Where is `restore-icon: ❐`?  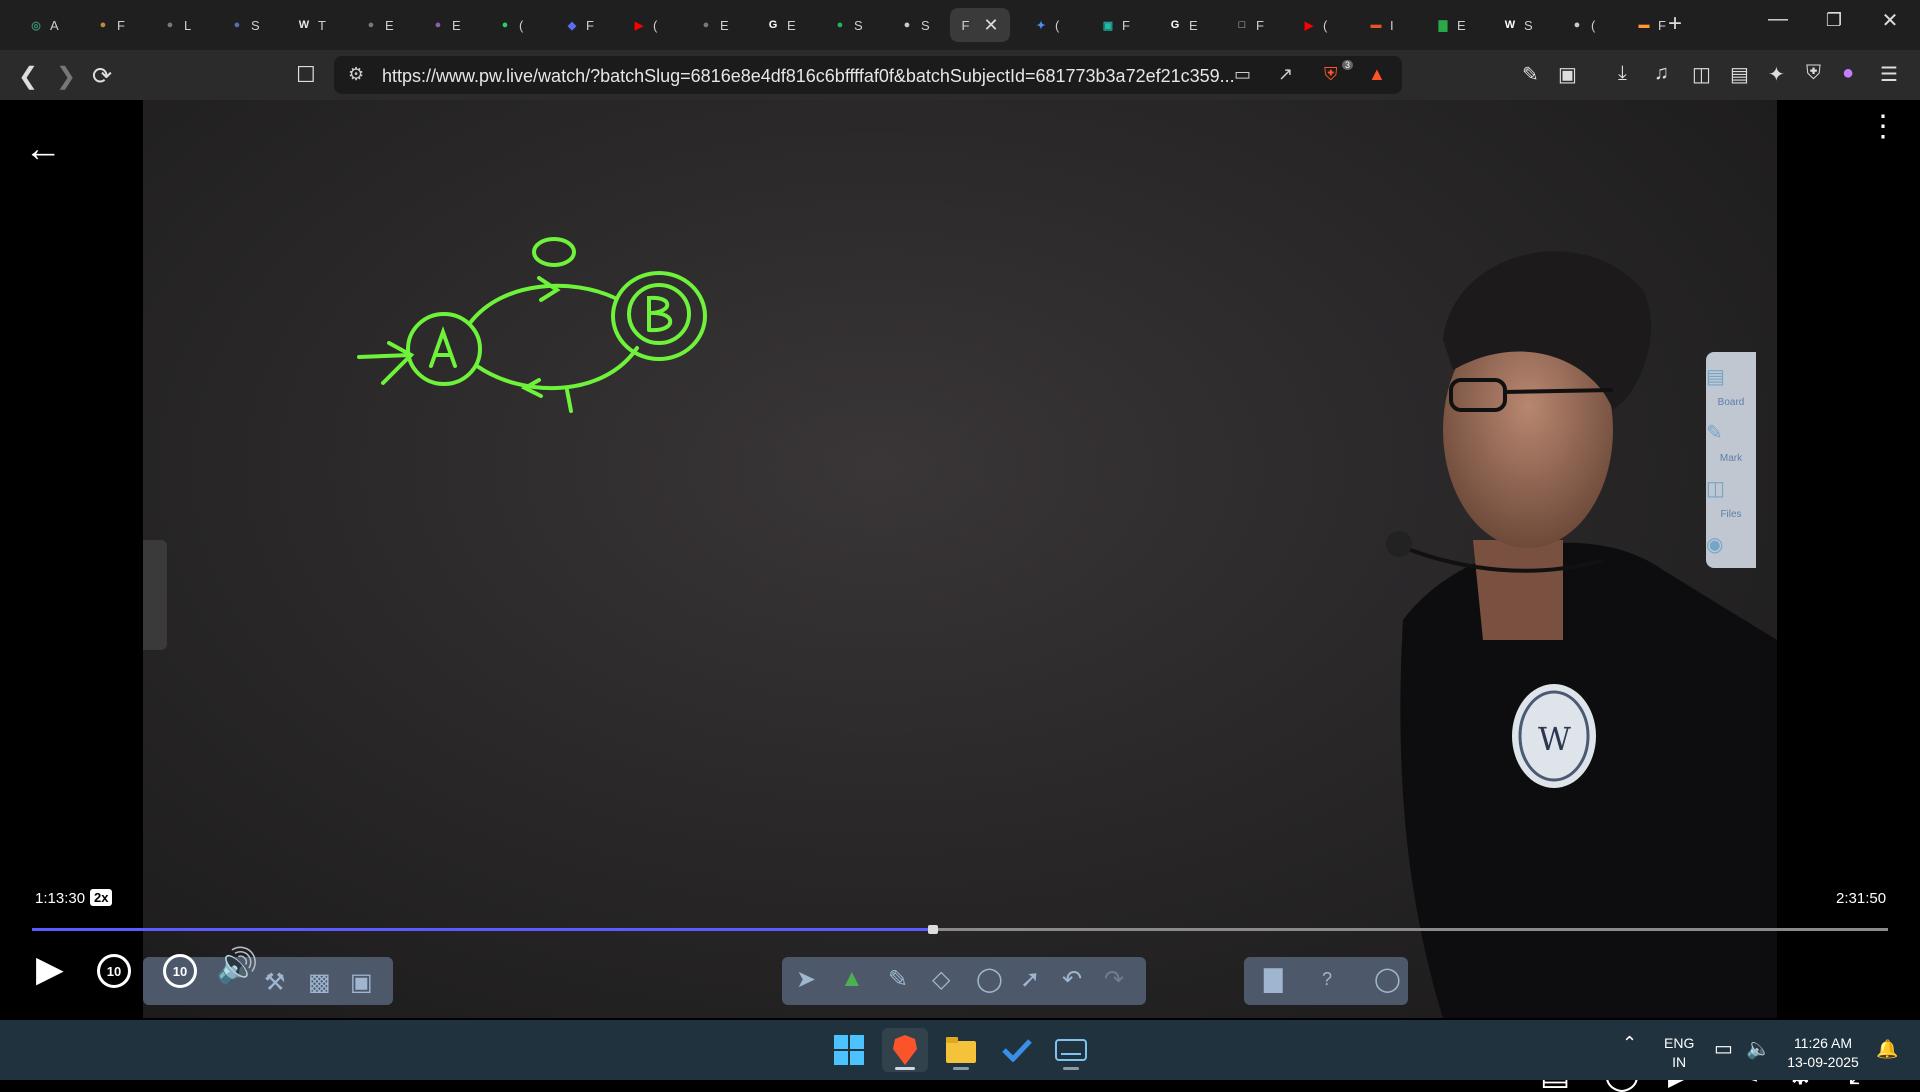
restore-icon: ❐ is located at coordinates (1834, 20).